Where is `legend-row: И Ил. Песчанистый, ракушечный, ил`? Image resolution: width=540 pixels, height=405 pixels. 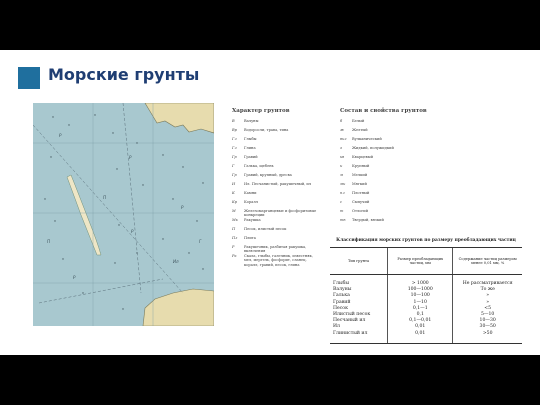 legend-row: И Ил. Песчанистый, ракушечный, ил is located at coordinates (275, 186).